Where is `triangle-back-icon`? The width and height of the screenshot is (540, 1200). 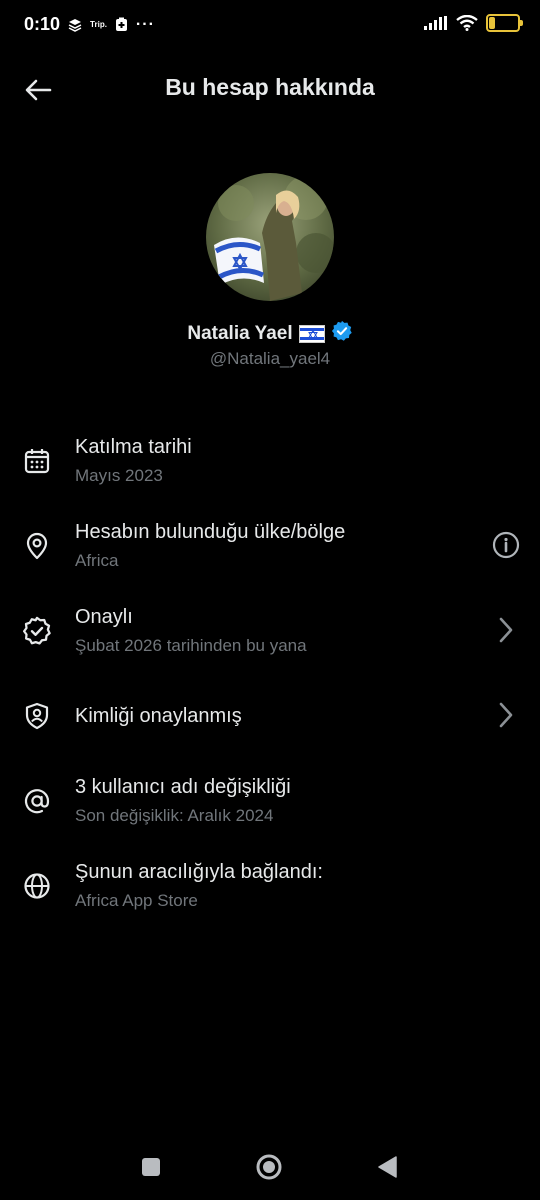 triangle-back-icon is located at coordinates (387, 1167).